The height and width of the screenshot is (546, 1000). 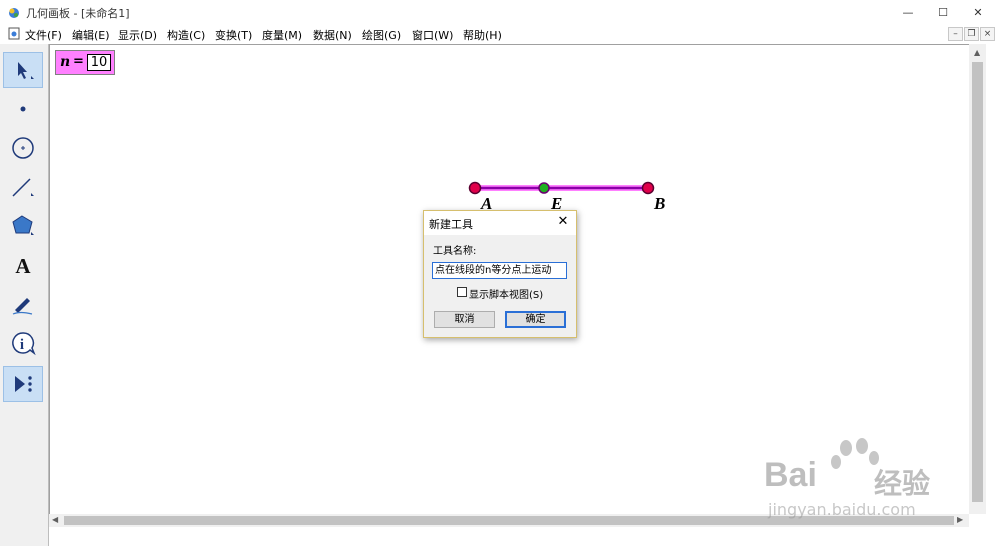 I want to click on menu-display: 显示(D), so click(x=137, y=35).